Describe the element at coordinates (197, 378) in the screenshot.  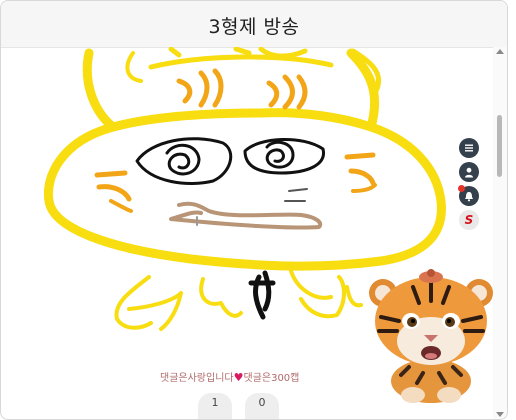
I see `comment-notice-text-1: 댓글은사랑입니다` at that location.